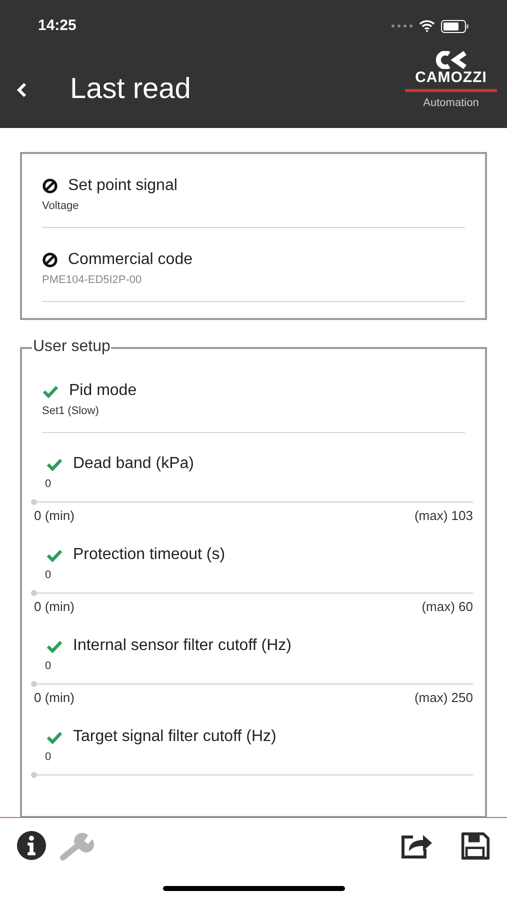 This screenshot has width=507, height=900. Describe the element at coordinates (61, 206) in the screenshot. I see `setting-value: Voltage` at that location.